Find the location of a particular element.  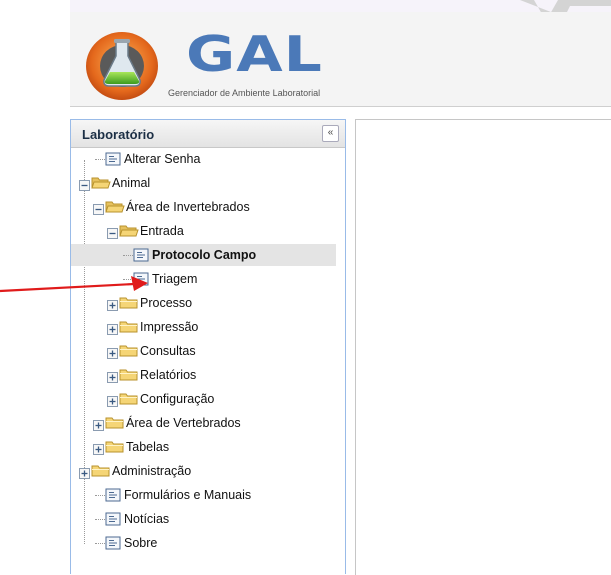

tree-node-configuracao: Configuração is located at coordinates (203, 399).